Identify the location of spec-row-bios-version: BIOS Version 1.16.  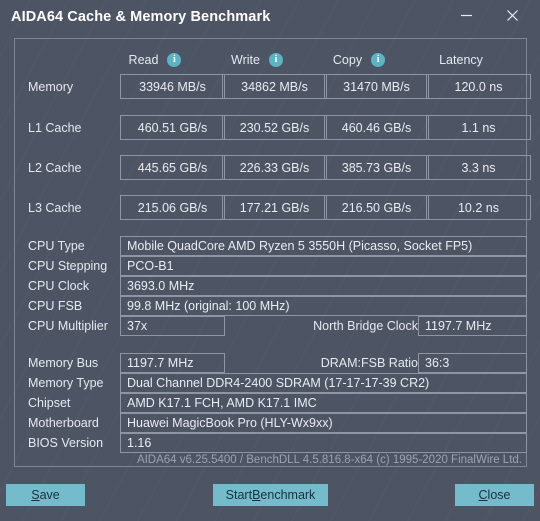
(270, 443).